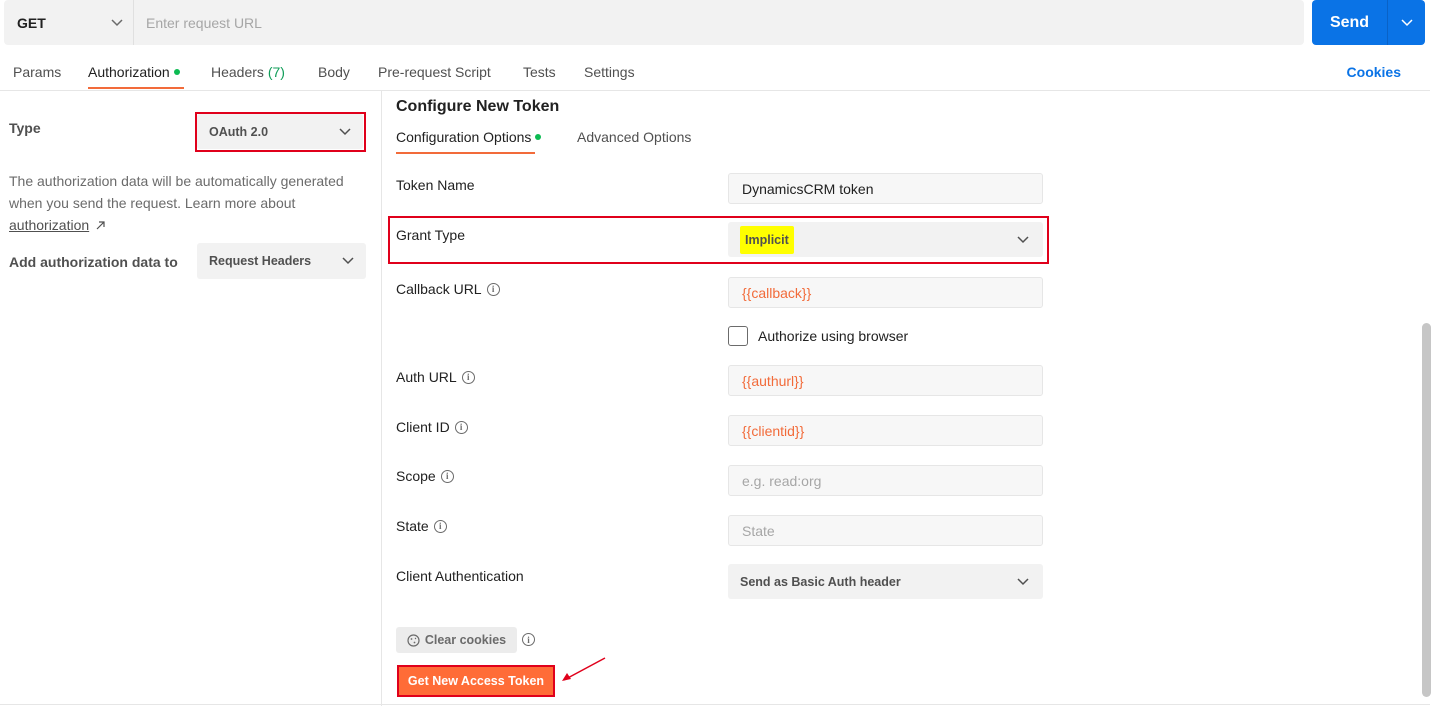 The height and width of the screenshot is (706, 1440). Describe the element at coordinates (260, 261) in the screenshot. I see `add-auth-to-value: Request Headers` at that location.